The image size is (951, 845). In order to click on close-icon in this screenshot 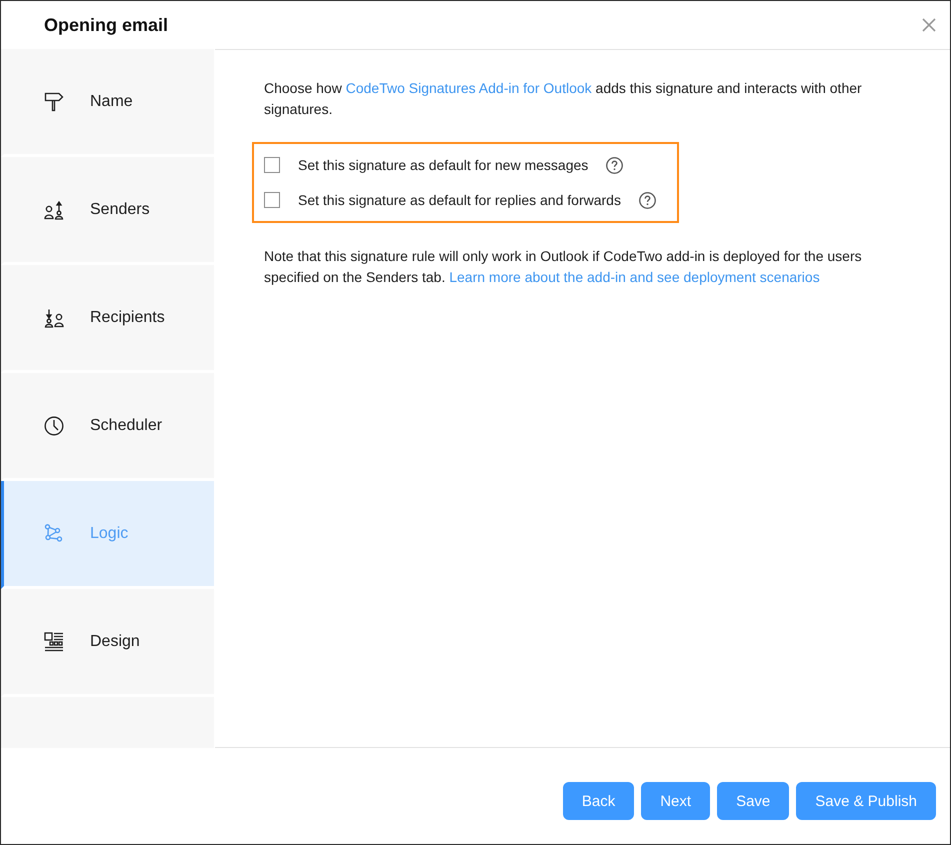, I will do `click(929, 25)`.